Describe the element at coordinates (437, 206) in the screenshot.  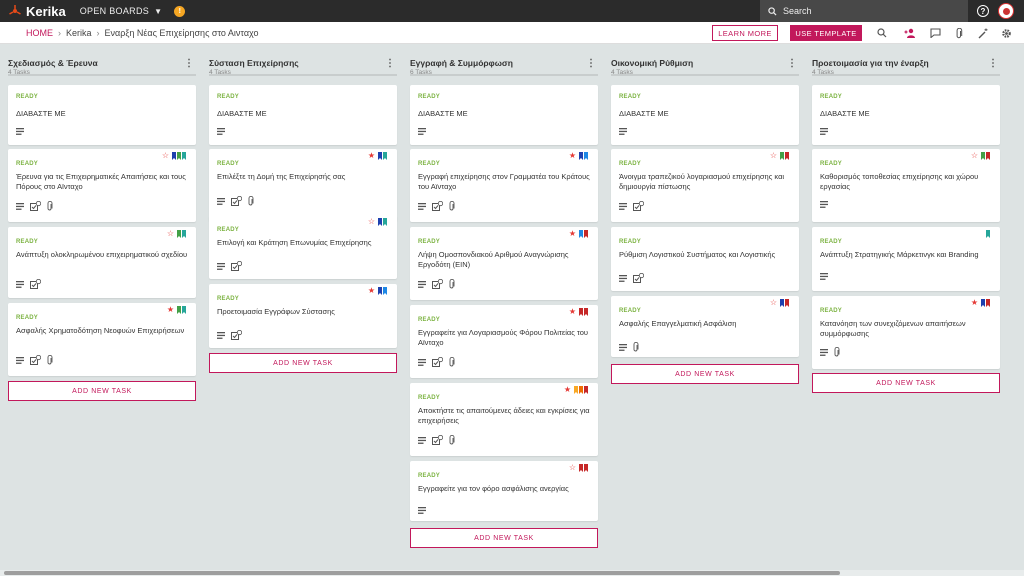
I see `checklist-icon` at that location.